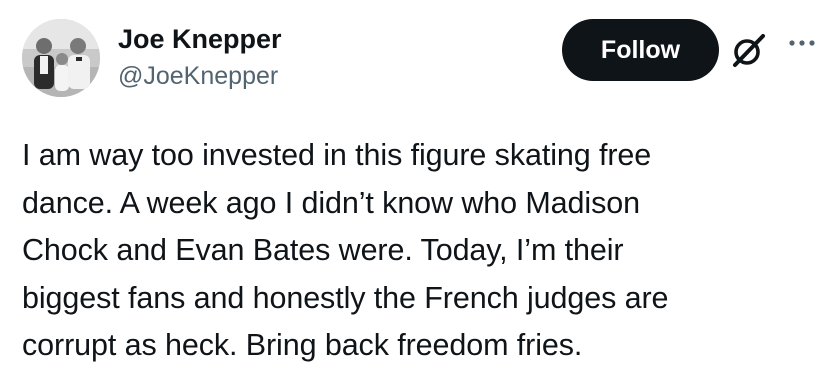  I want to click on author-name: Joe Knepper, so click(200, 39).